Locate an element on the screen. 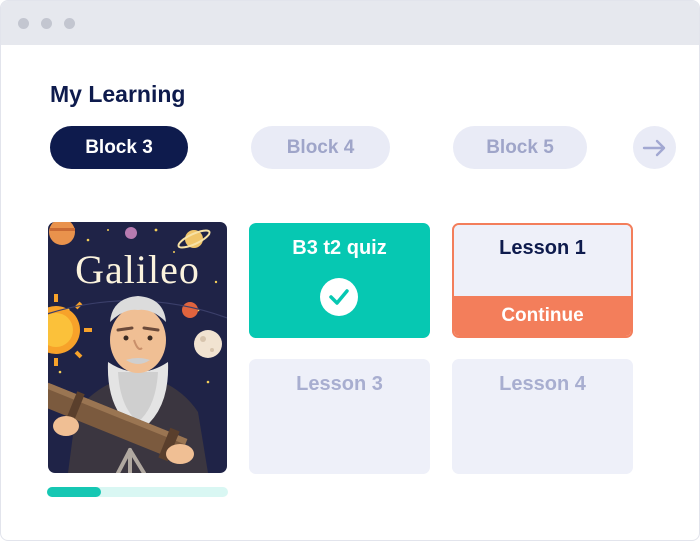 Image resolution: width=700 pixels, height=541 pixels. next-blocks-button is located at coordinates (654, 147).